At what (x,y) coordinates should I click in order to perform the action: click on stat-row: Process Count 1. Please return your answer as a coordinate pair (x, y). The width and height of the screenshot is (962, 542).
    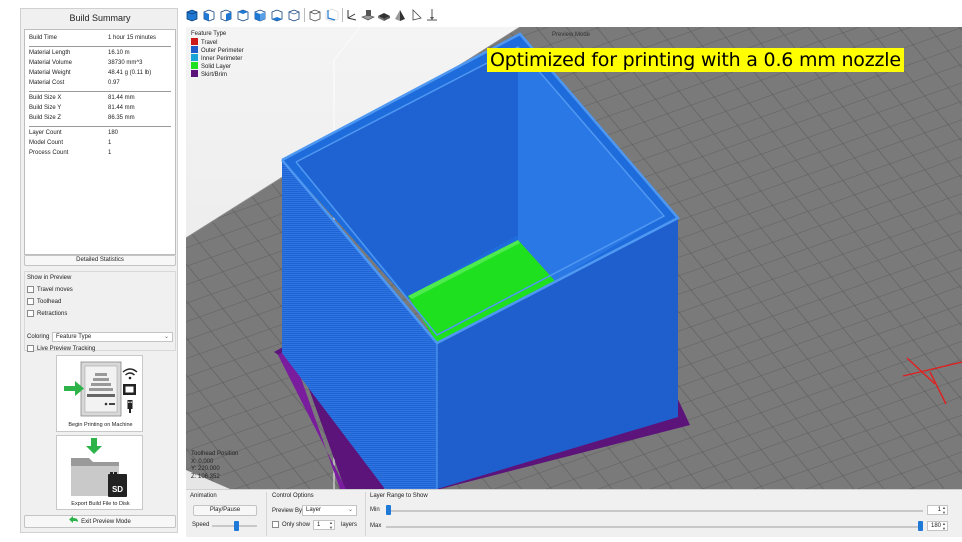
    Looking at the image, I should click on (70, 153).